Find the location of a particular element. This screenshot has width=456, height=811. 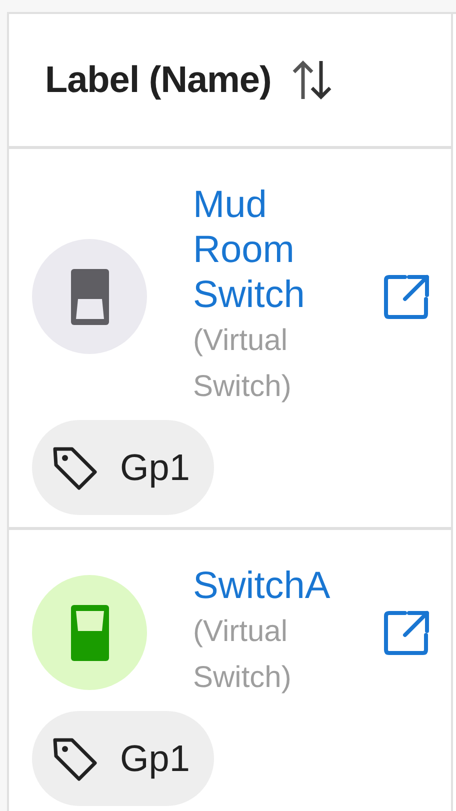

device-link: Mud Room Switch is located at coordinates (283, 250).